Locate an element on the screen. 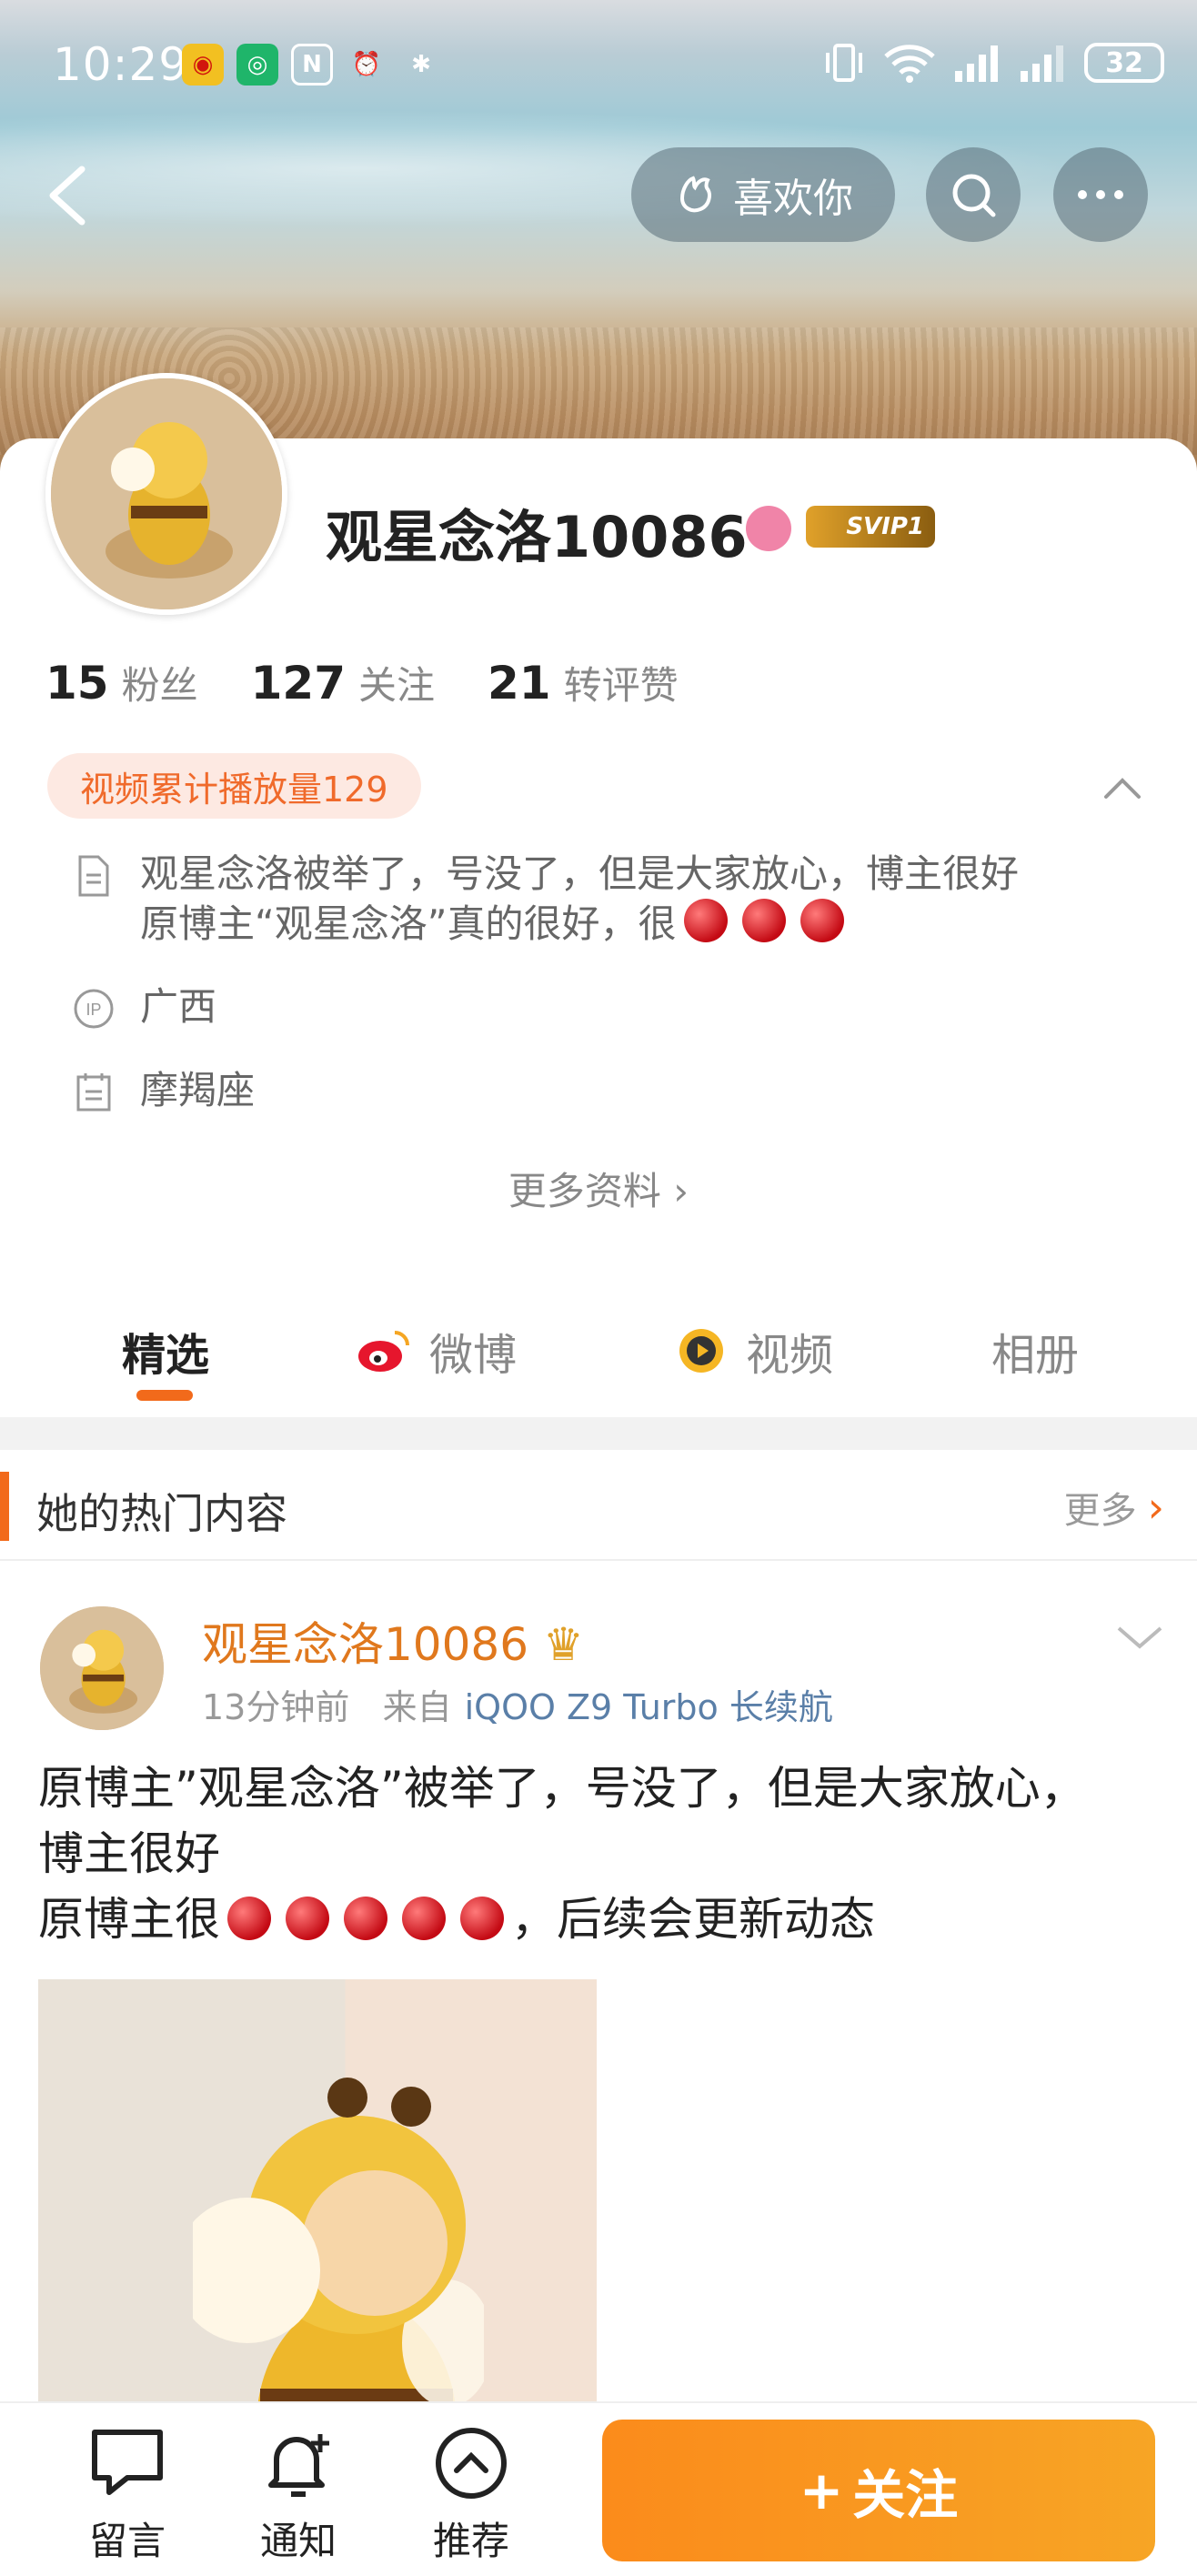  hand-heart-icon is located at coordinates (695, 194).